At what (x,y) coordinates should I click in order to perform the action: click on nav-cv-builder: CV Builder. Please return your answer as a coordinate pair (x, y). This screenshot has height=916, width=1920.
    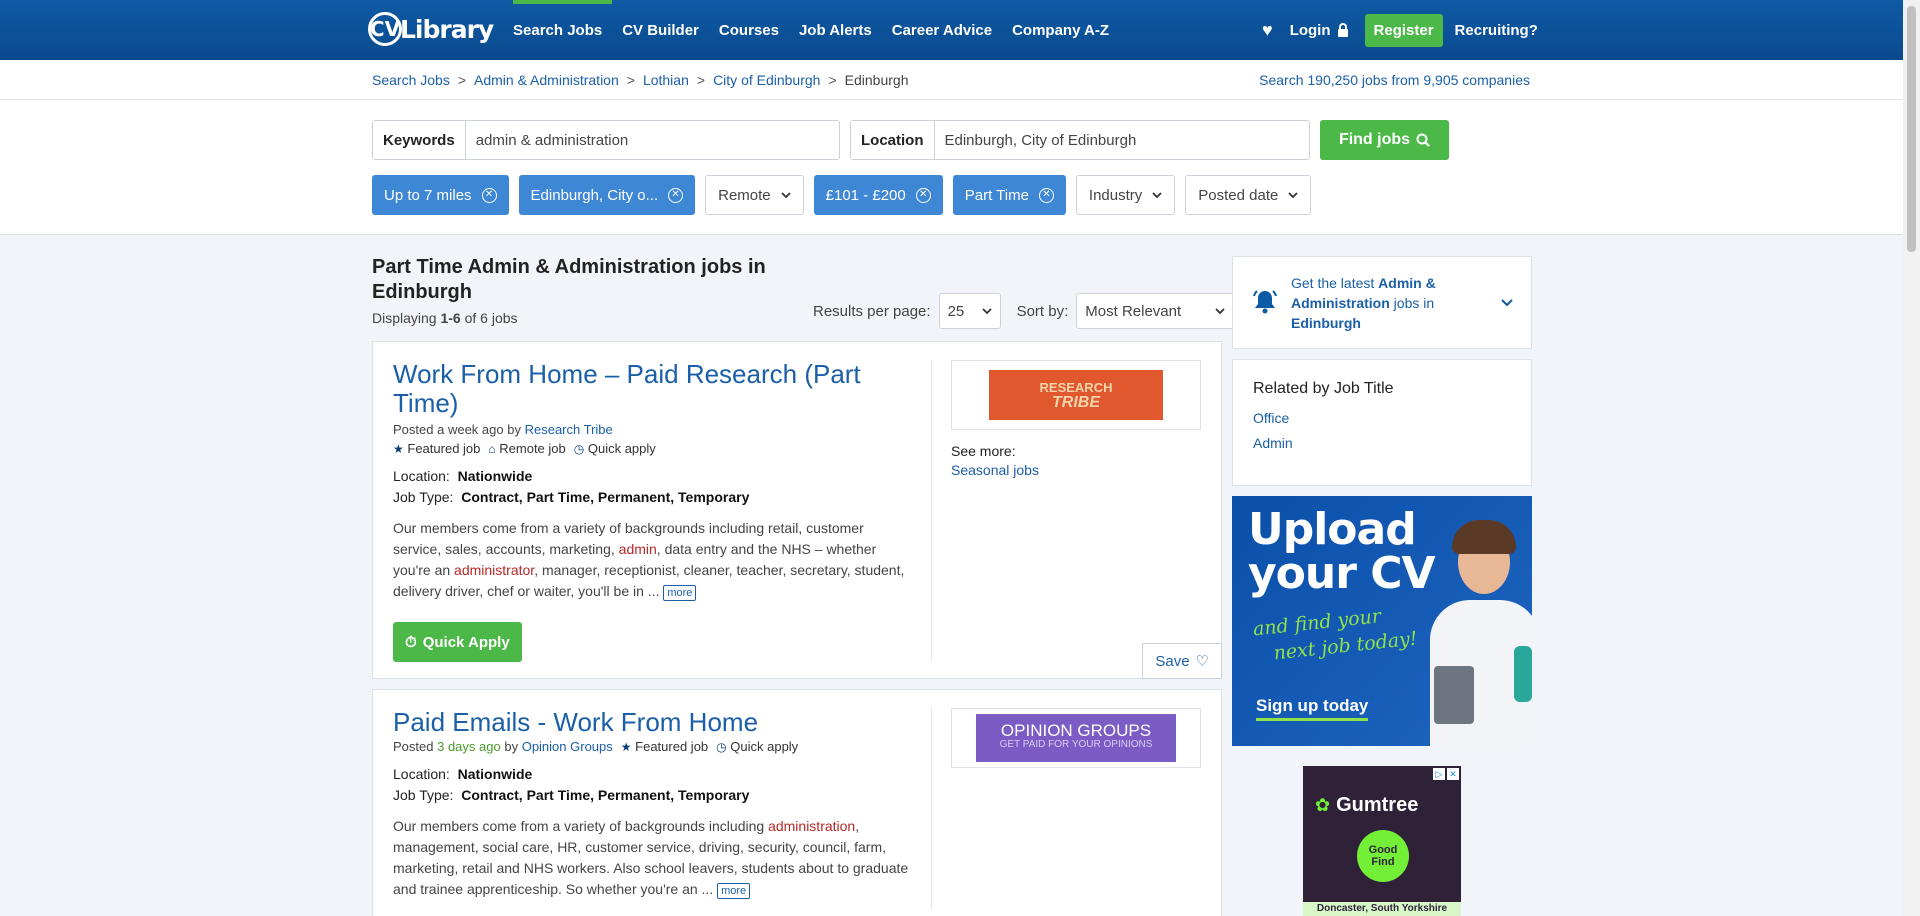
    Looking at the image, I should click on (660, 30).